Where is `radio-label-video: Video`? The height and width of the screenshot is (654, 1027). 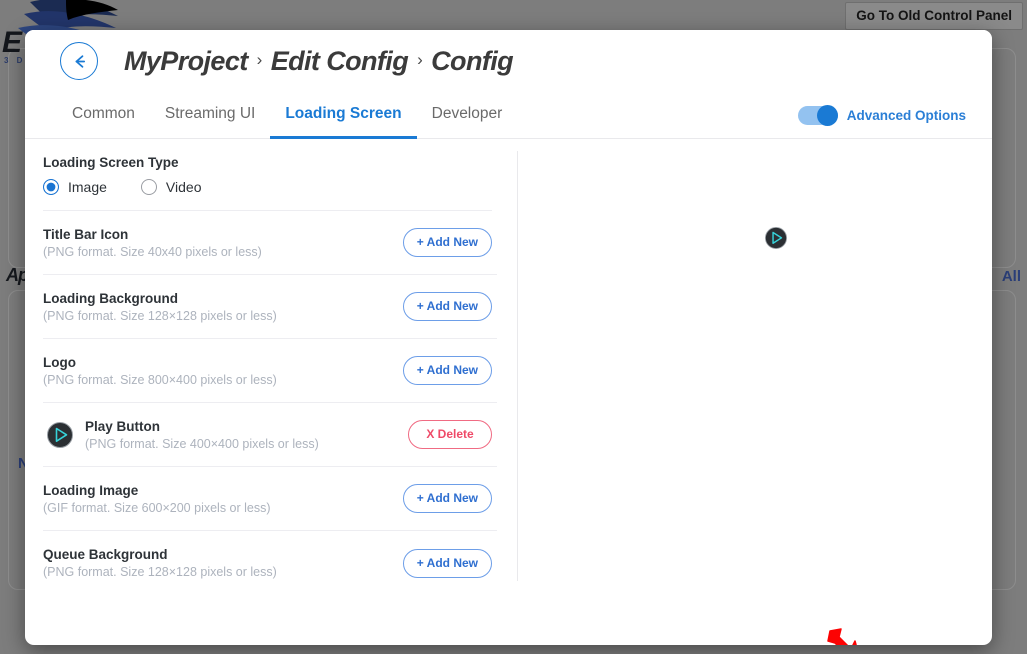
radio-label-video: Video is located at coordinates (183, 187).